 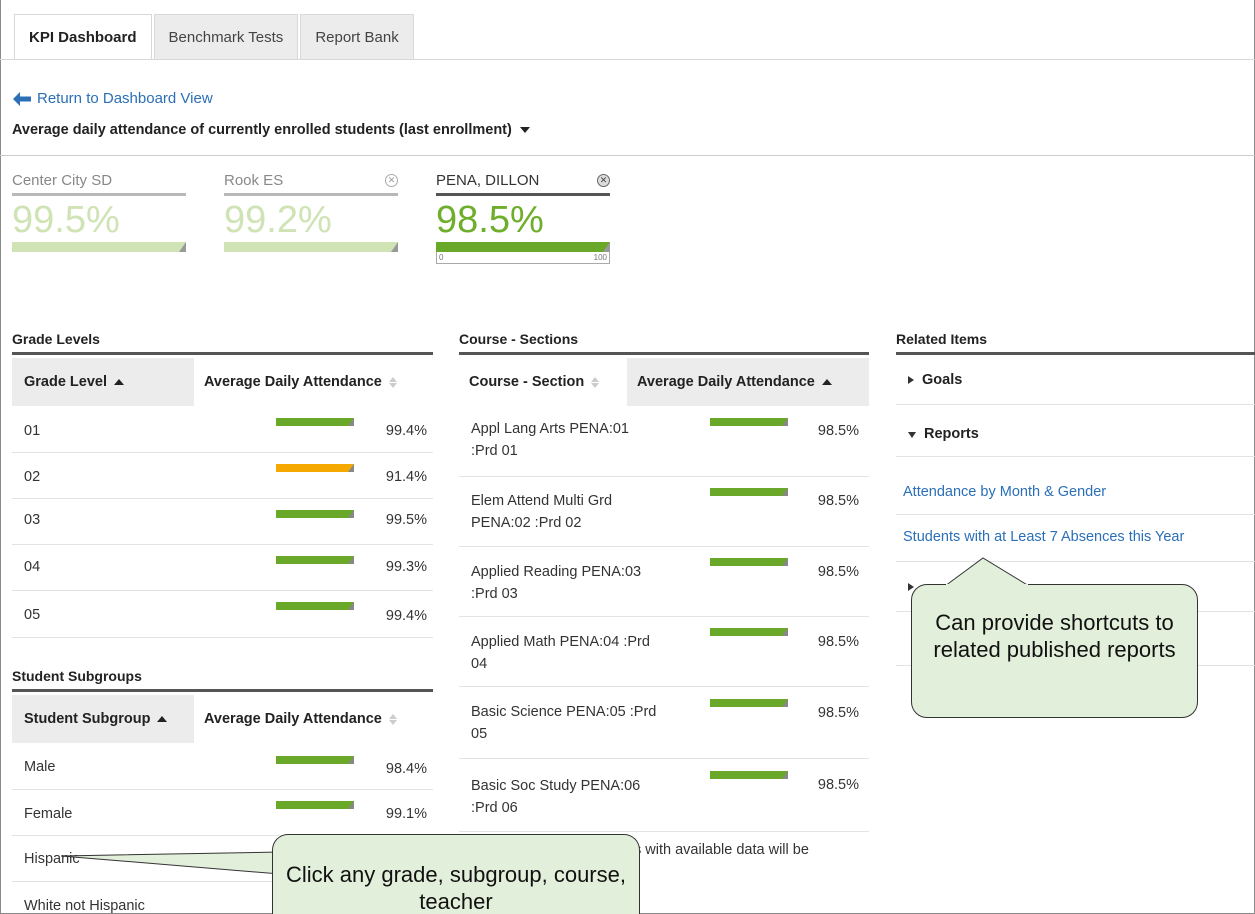 I want to click on row-label: 02, so click(x=32, y=477).